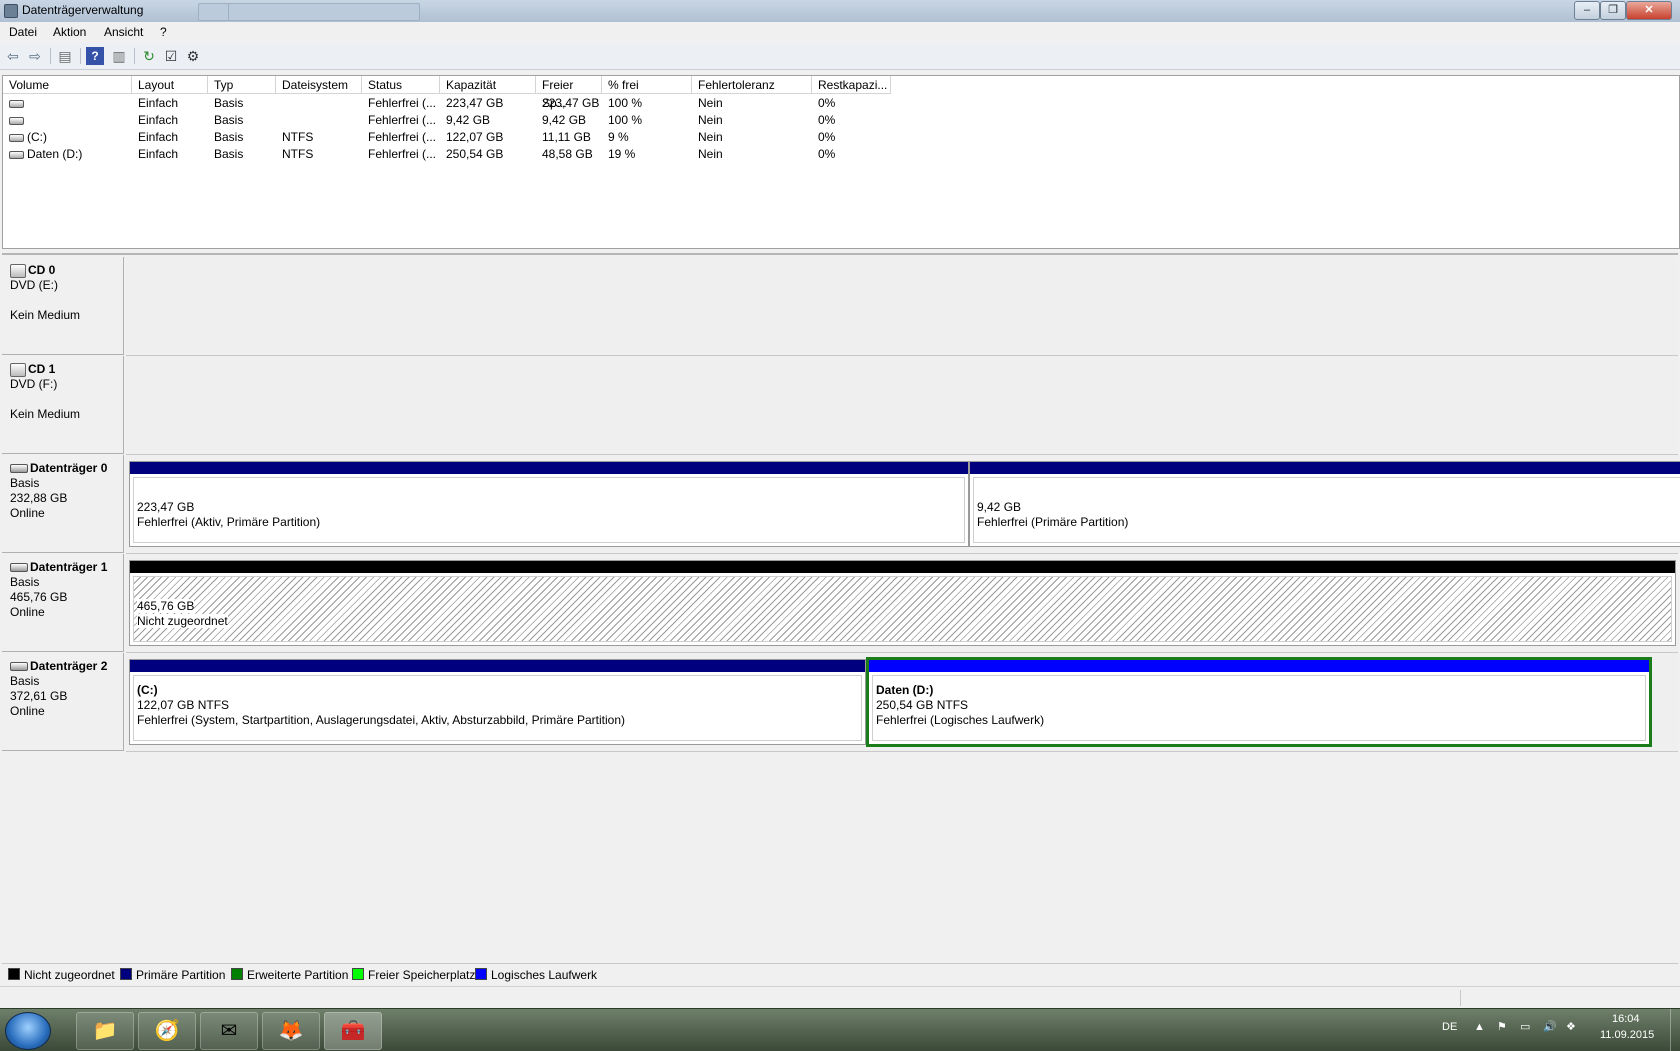  I want to click on show-pane-icon: ▥, so click(119, 56).